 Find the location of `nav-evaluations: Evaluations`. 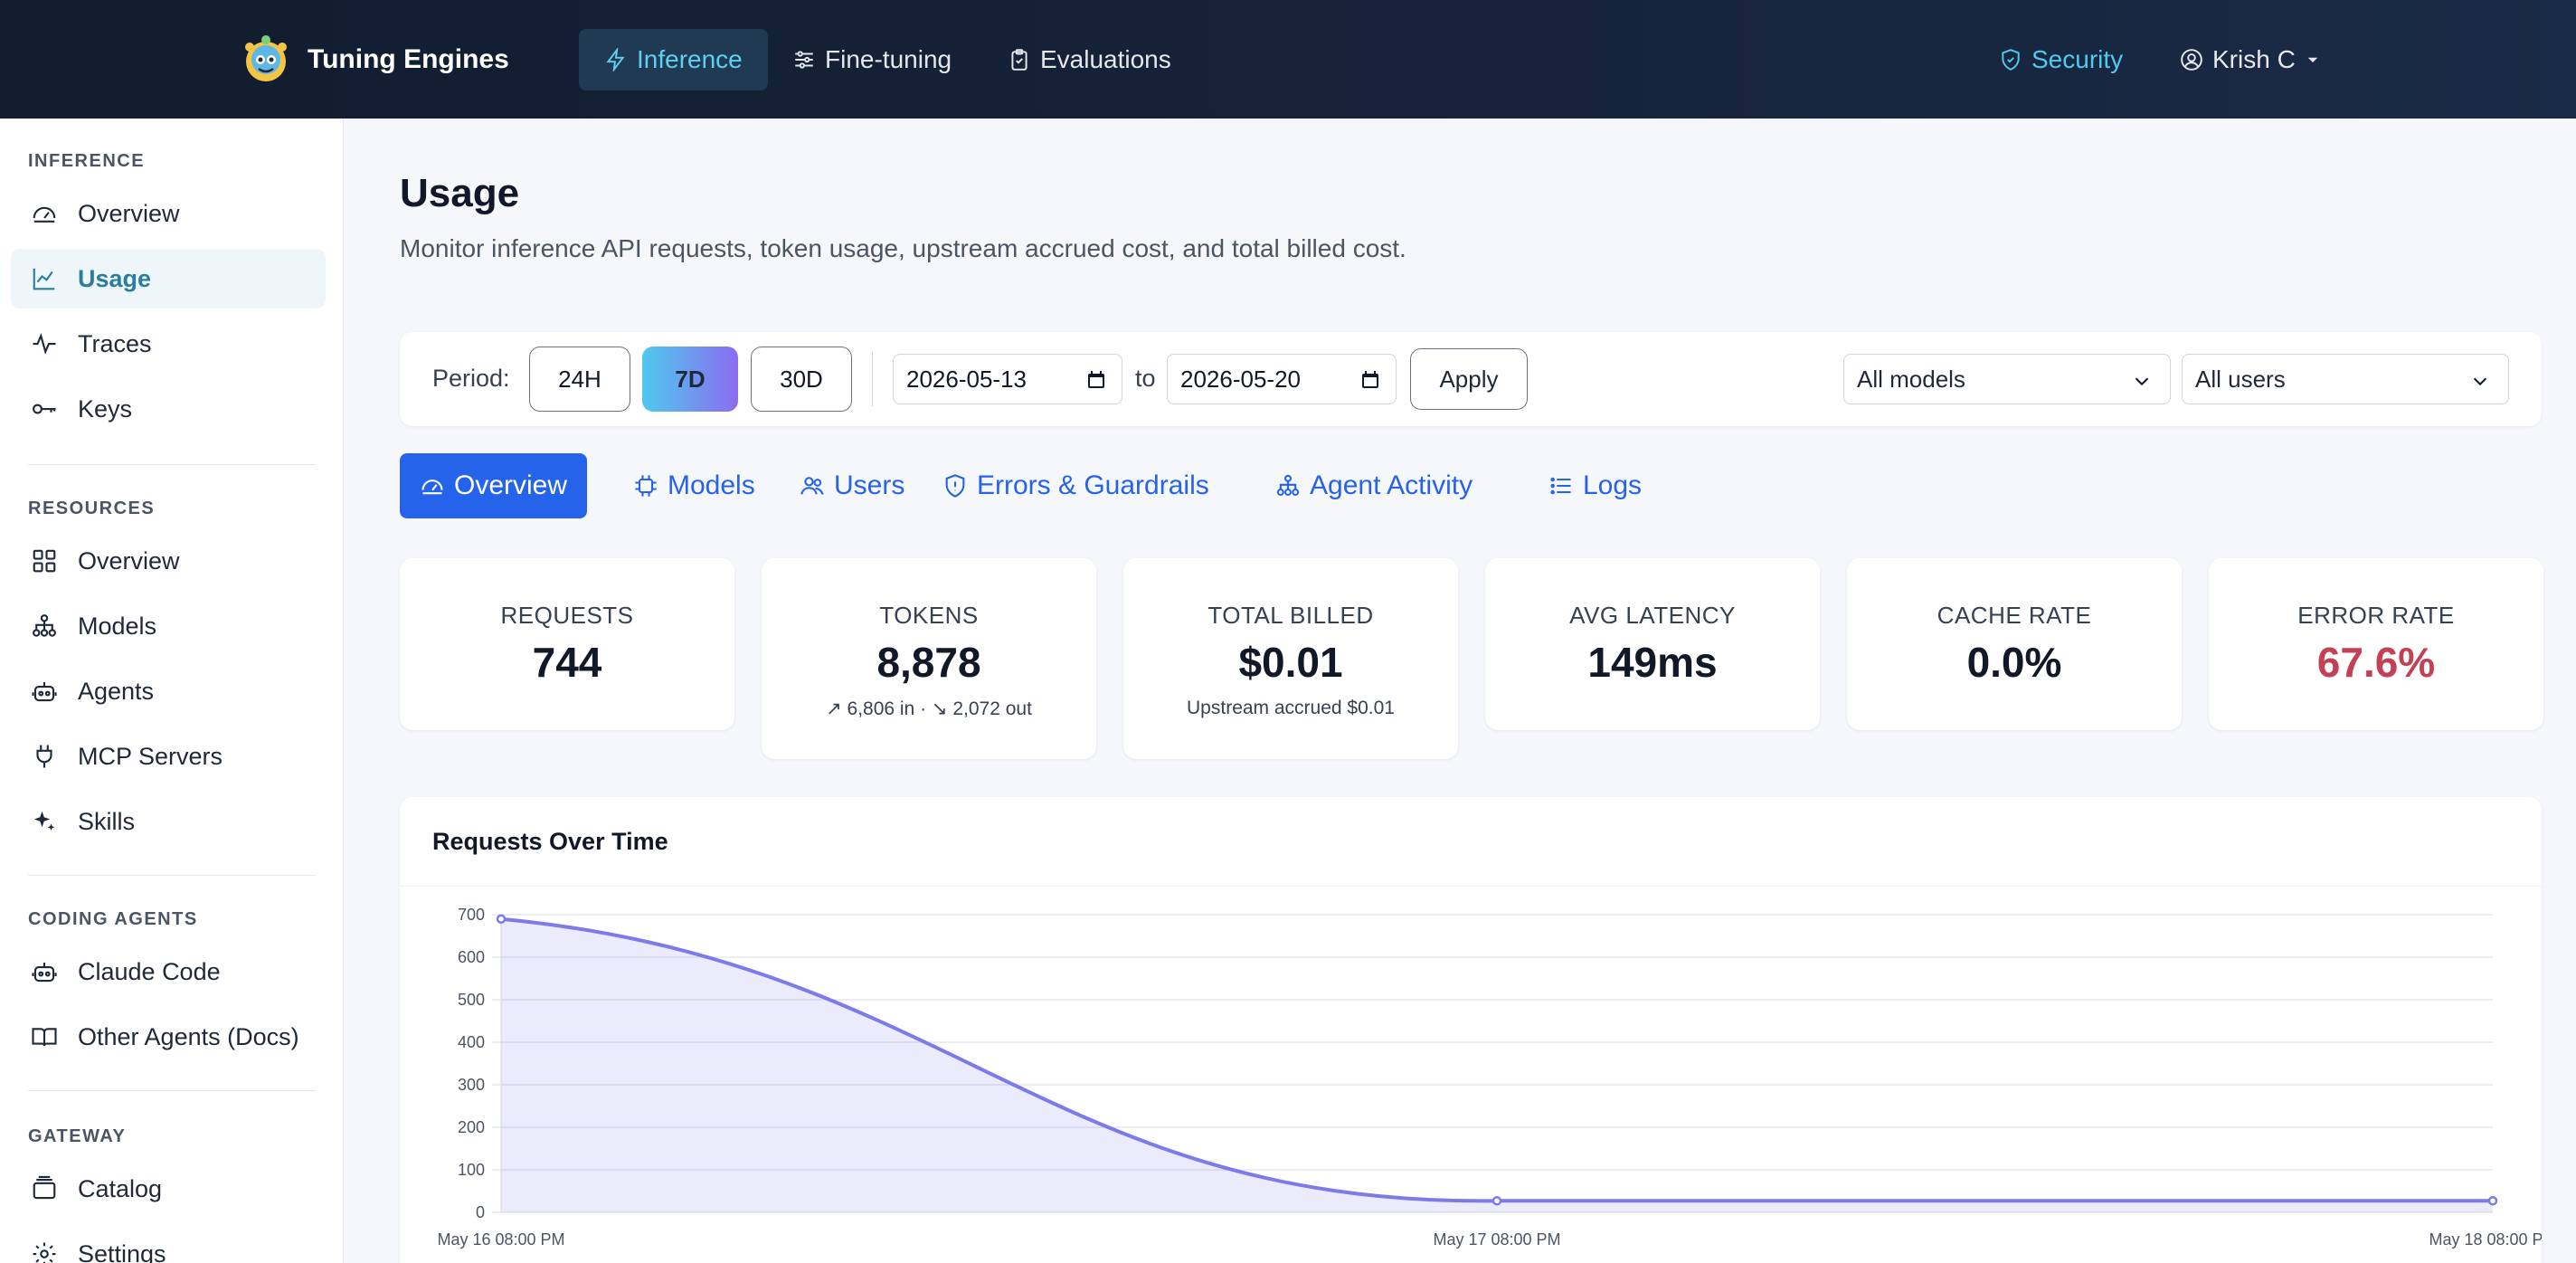

nav-evaluations: Evaluations is located at coordinates (1089, 60).